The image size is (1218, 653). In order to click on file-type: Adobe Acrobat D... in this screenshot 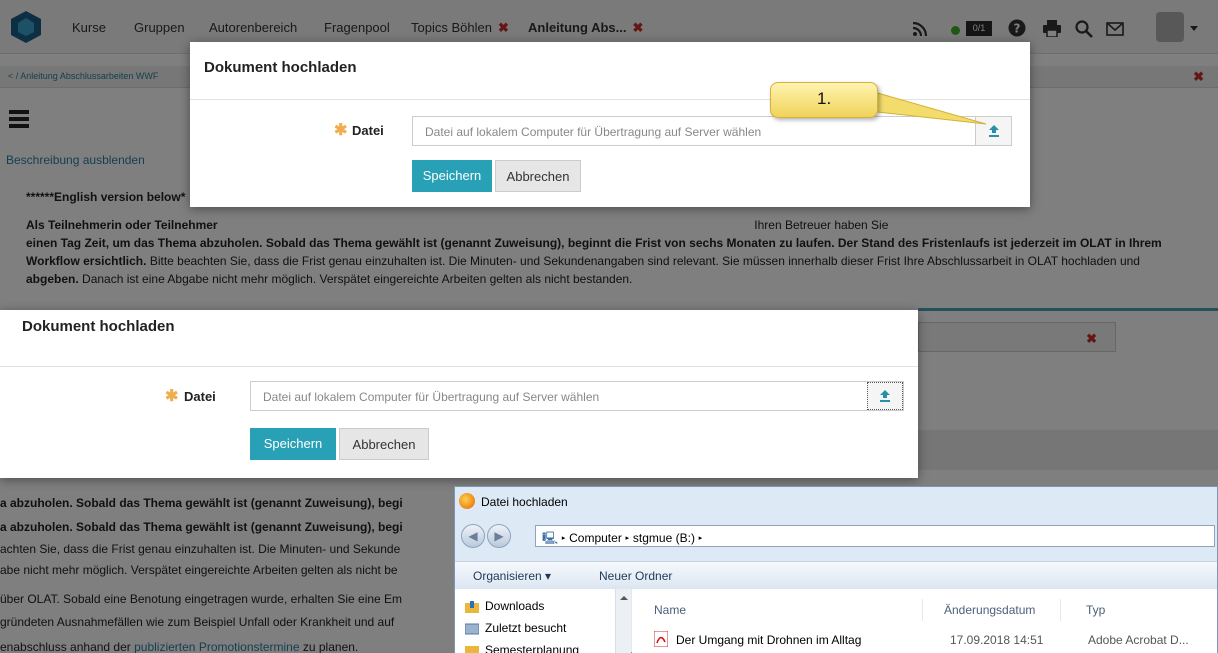, I will do `click(1138, 640)`.